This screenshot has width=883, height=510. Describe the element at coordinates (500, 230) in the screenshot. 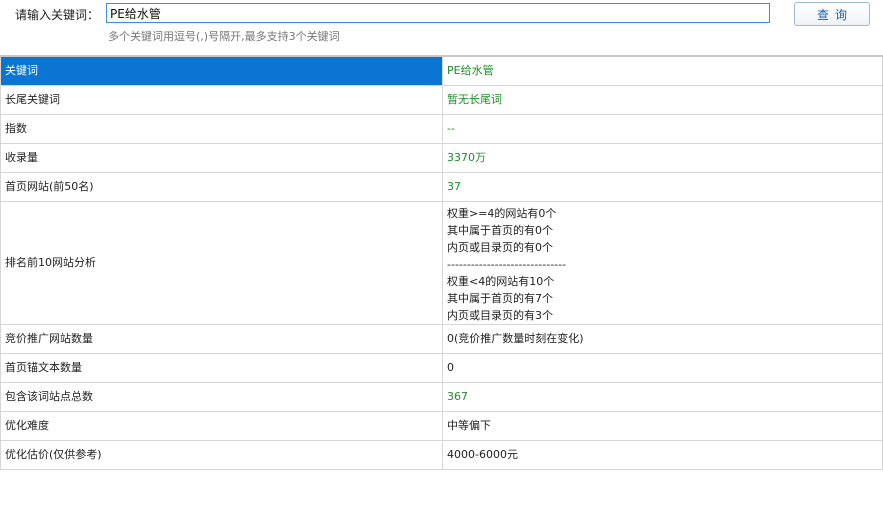

I see `analysis-line: 其中属于首页的有0个` at that location.